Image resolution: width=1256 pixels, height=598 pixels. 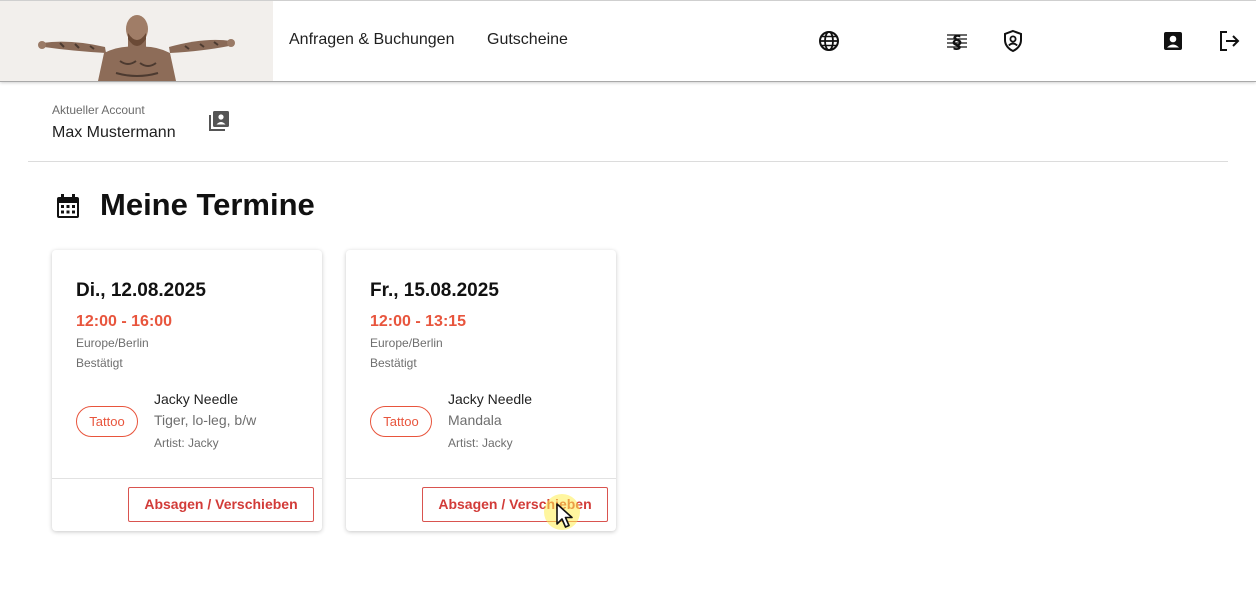 What do you see at coordinates (68, 206) in the screenshot?
I see `calendar-icon` at bounding box center [68, 206].